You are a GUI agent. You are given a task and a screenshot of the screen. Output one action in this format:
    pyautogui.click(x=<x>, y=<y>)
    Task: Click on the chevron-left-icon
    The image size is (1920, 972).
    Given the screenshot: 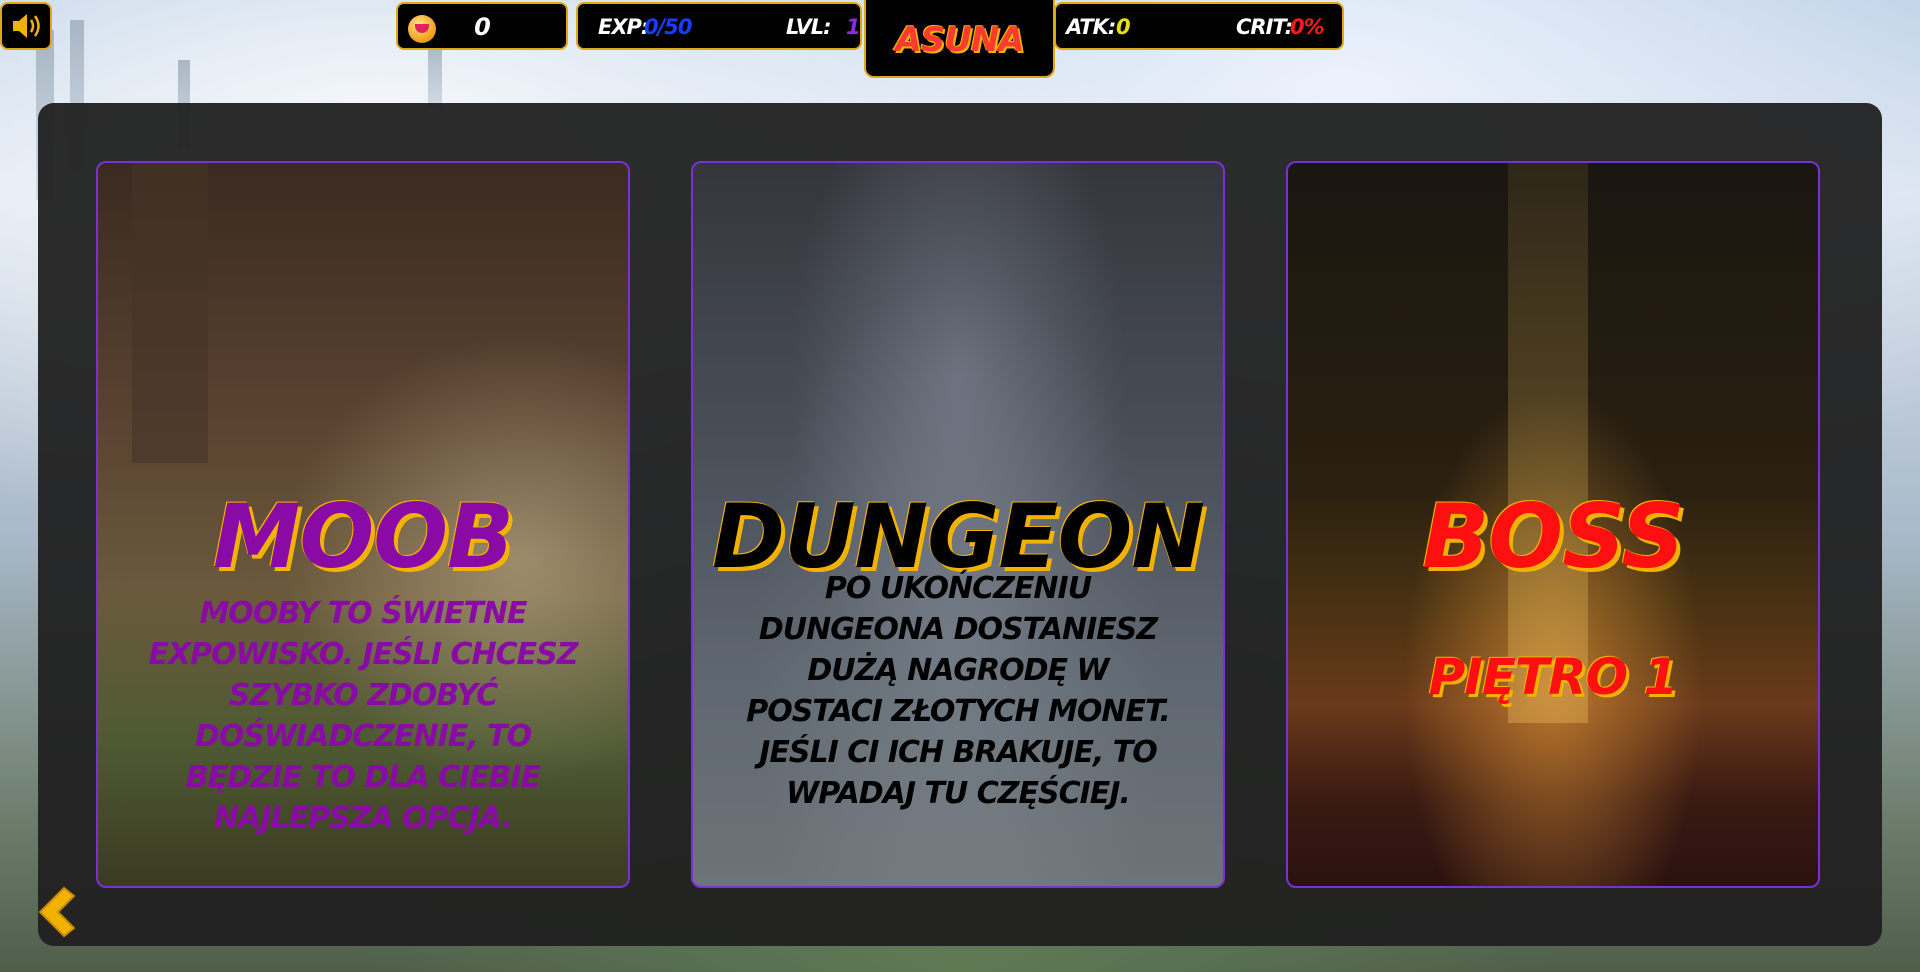 What is the action you would take?
    pyautogui.click(x=57, y=912)
    